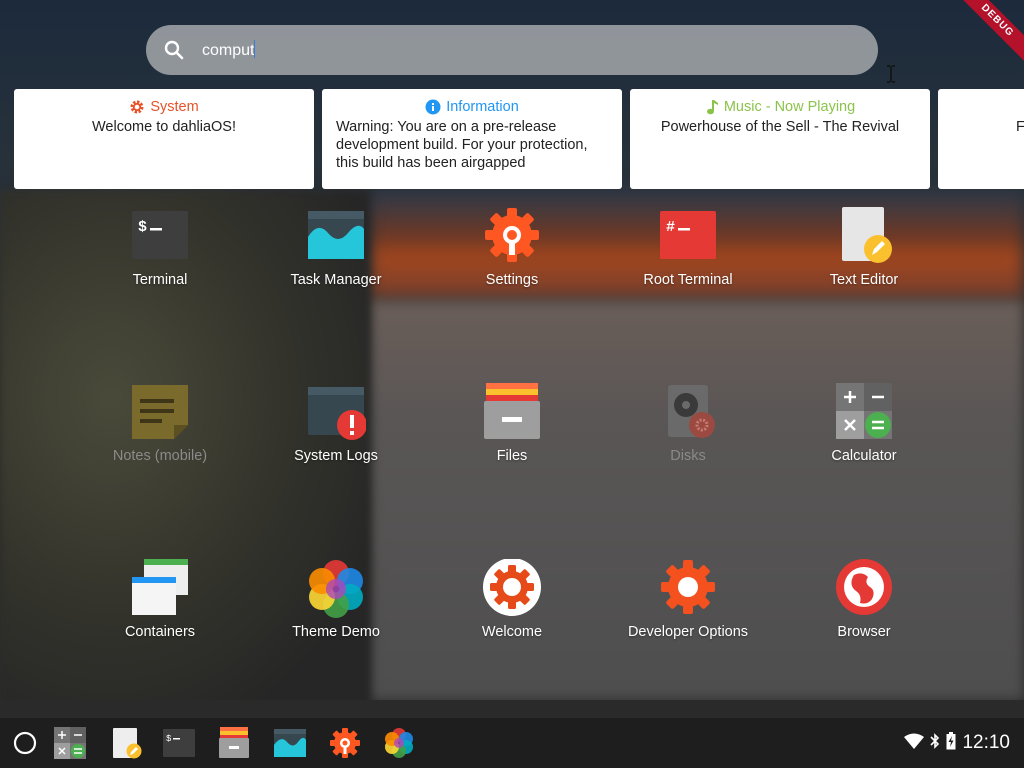 This screenshot has height=768, width=1024. What do you see at coordinates (512, 280) in the screenshot?
I see `app-label: Settings` at bounding box center [512, 280].